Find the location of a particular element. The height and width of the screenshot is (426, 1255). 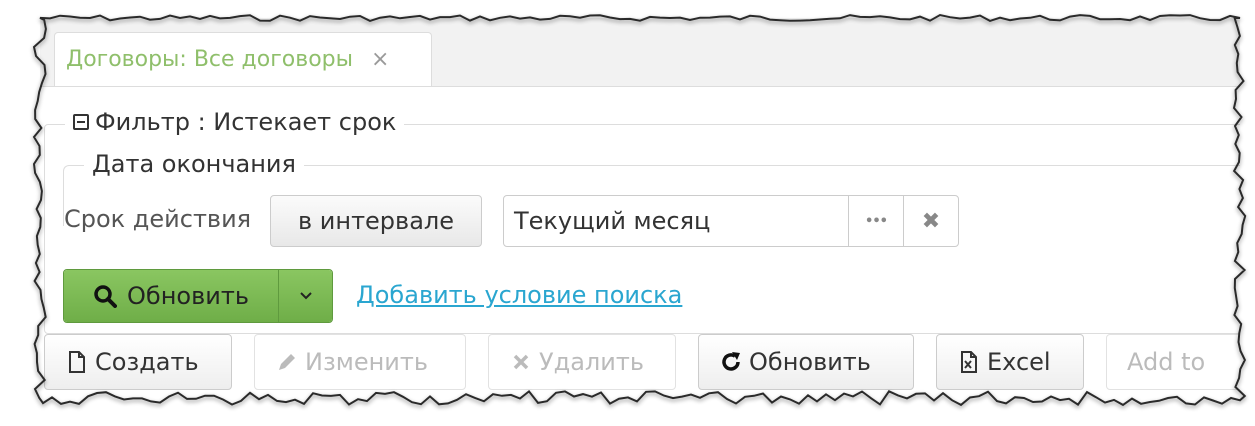

file-icon is located at coordinates (77, 362).